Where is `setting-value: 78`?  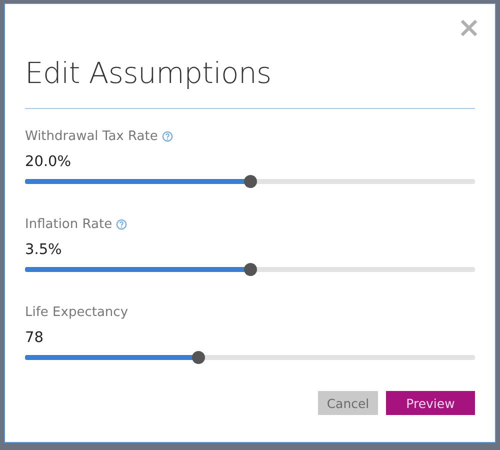
setting-value: 78 is located at coordinates (34, 338).